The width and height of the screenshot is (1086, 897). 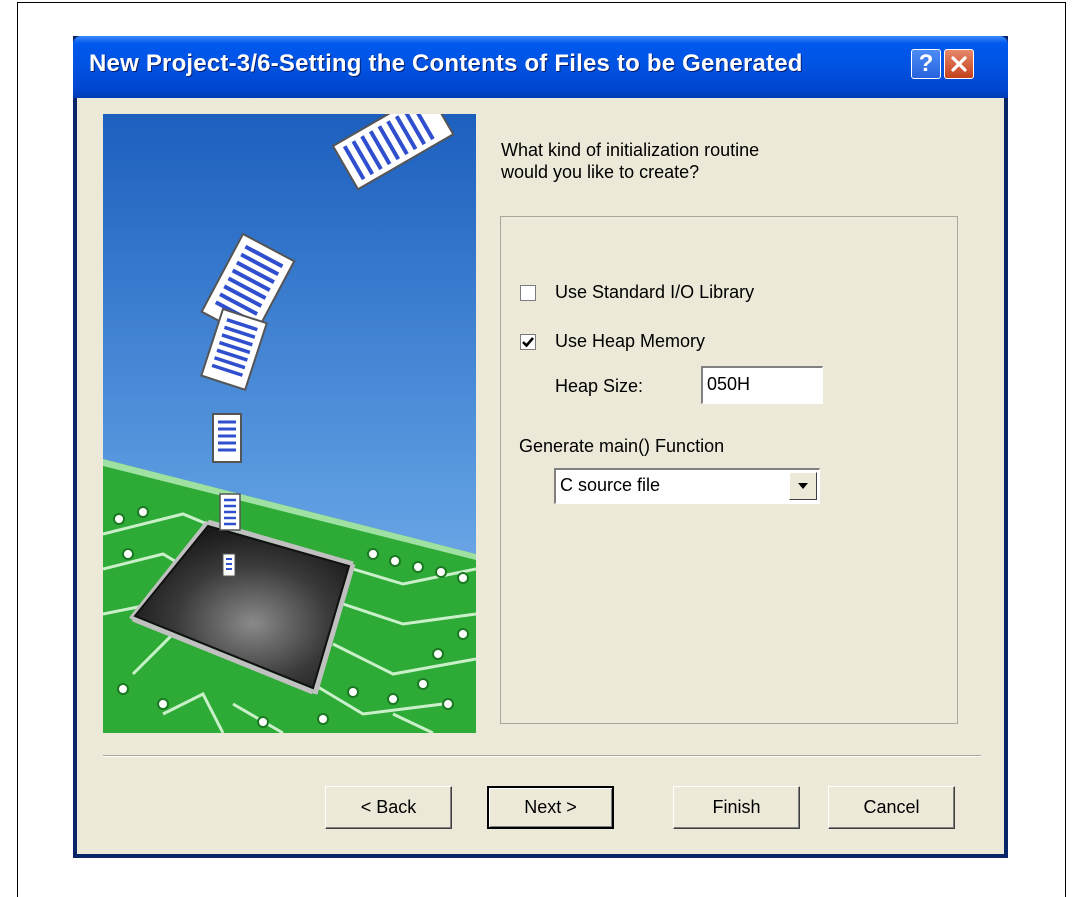 What do you see at coordinates (654, 292) in the screenshot?
I see `std-io-label: Use Standard I/O Library` at bounding box center [654, 292].